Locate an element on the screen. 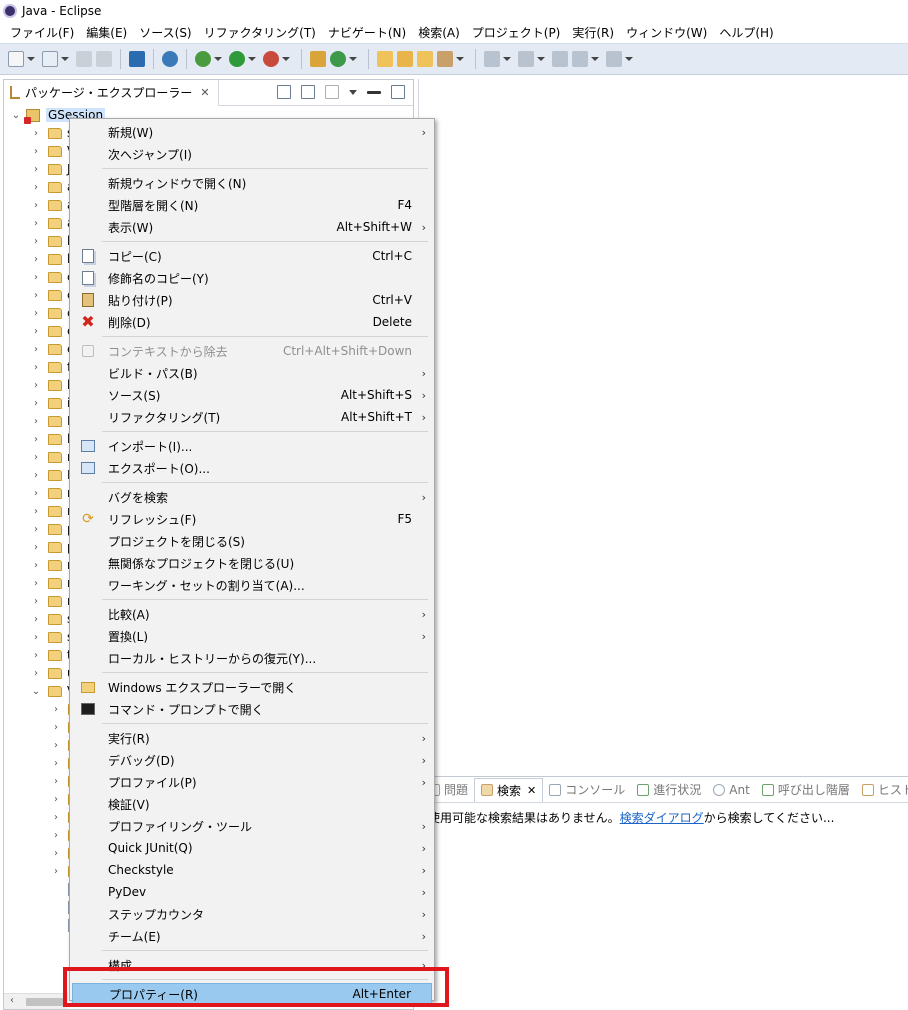  menu-run: 実行(R) is located at coordinates (593, 32).